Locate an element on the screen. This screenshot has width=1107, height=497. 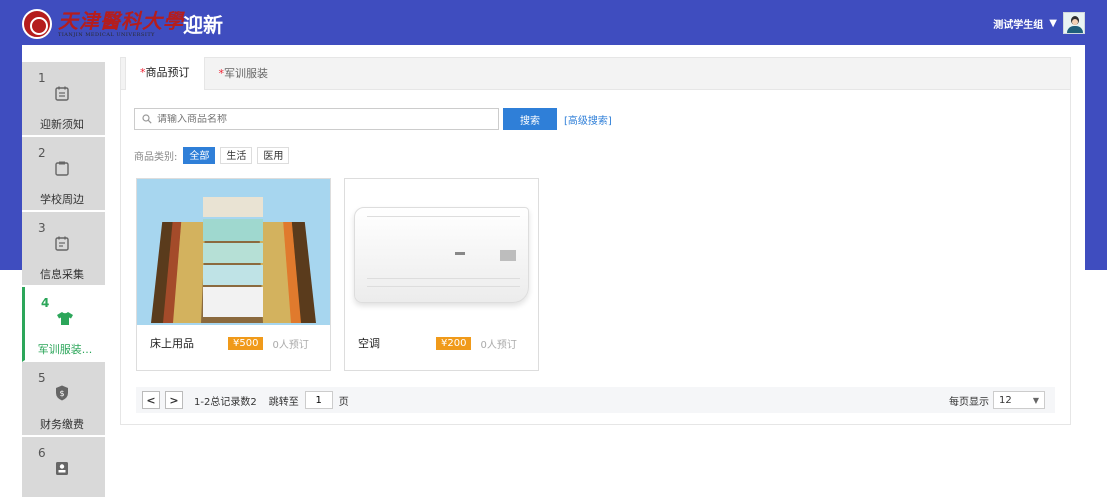
category-filter: 商品类别: 全部 生活 医用 is located at coordinates (214, 155).